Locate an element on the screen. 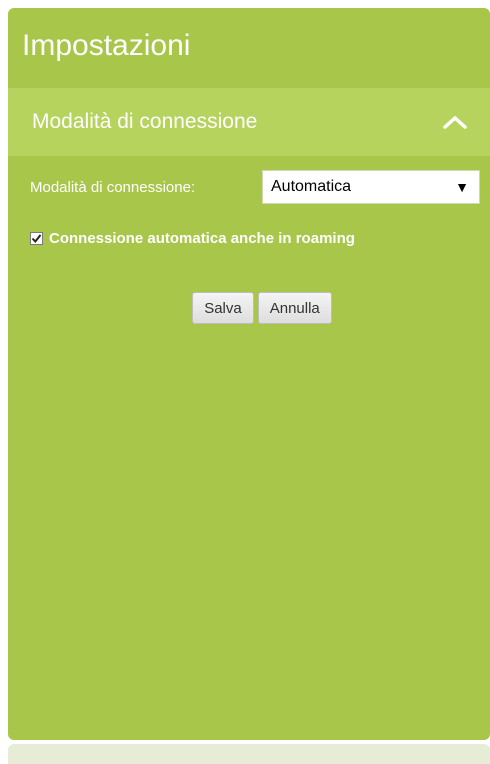 This screenshot has height=764, width=490. roaming-label: Connessione automatica anche in roaming is located at coordinates (202, 238).